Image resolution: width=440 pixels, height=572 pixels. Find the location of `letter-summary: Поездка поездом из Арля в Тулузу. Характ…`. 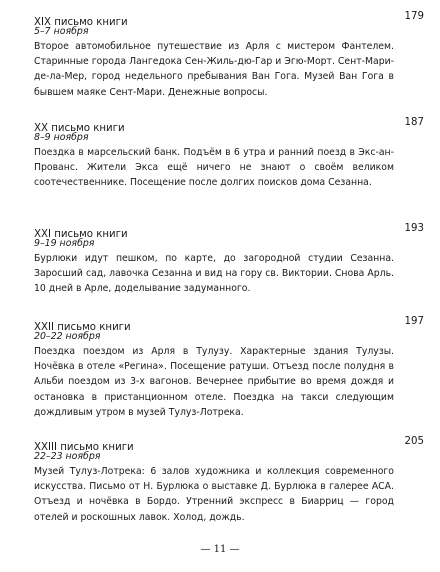

letter-summary: Поездка поездом из Арля в Тулузу. Характ… is located at coordinates (214, 382).